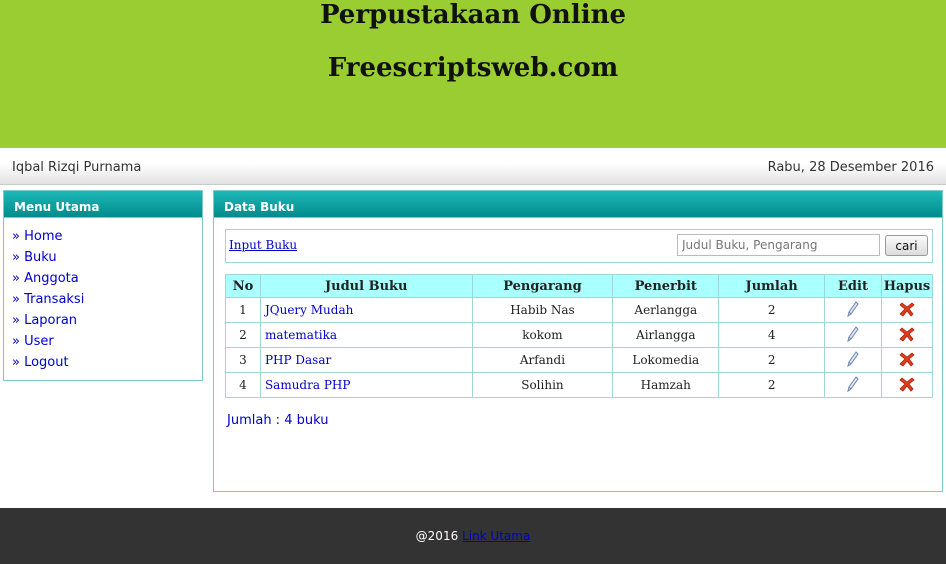 The image size is (946, 564). What do you see at coordinates (107, 281) in the screenshot?
I see `menu-item-anggota: » Anggota` at bounding box center [107, 281].